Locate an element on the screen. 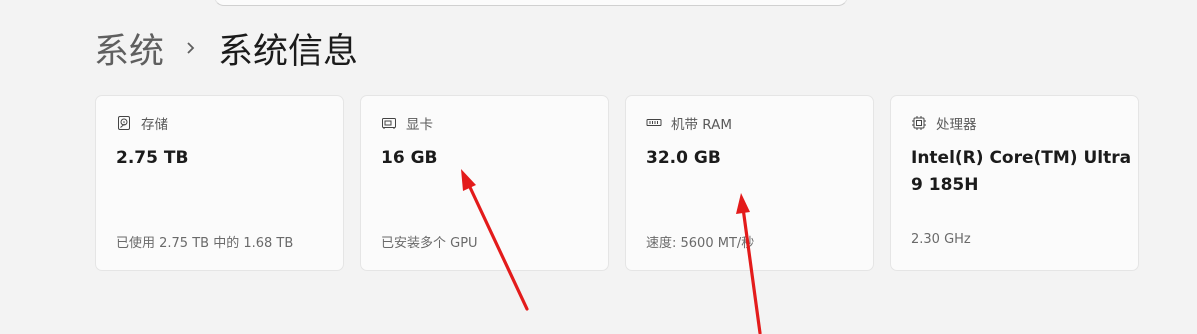  card-detail: 已使用 2.75 TB 中的 1.68 TB is located at coordinates (205, 243).